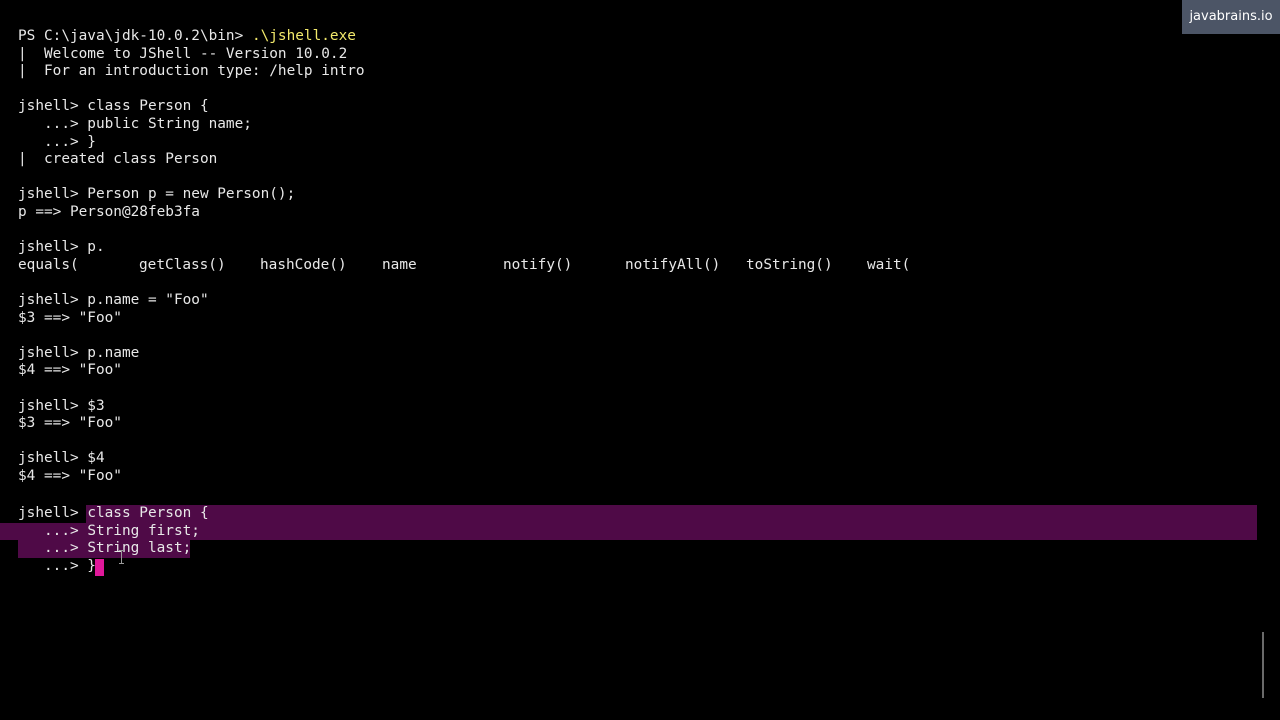 The height and width of the screenshot is (720, 1280). What do you see at coordinates (157, 194) in the screenshot?
I see `new-person-input: jshell> Person p = new Person();` at bounding box center [157, 194].